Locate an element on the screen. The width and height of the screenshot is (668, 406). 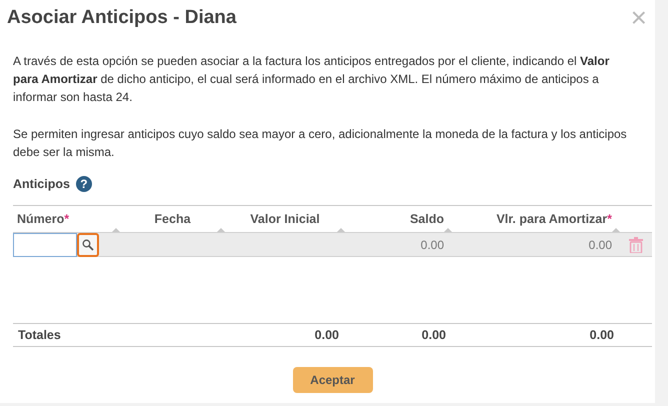
totals-label: Totales is located at coordinates (39, 335).